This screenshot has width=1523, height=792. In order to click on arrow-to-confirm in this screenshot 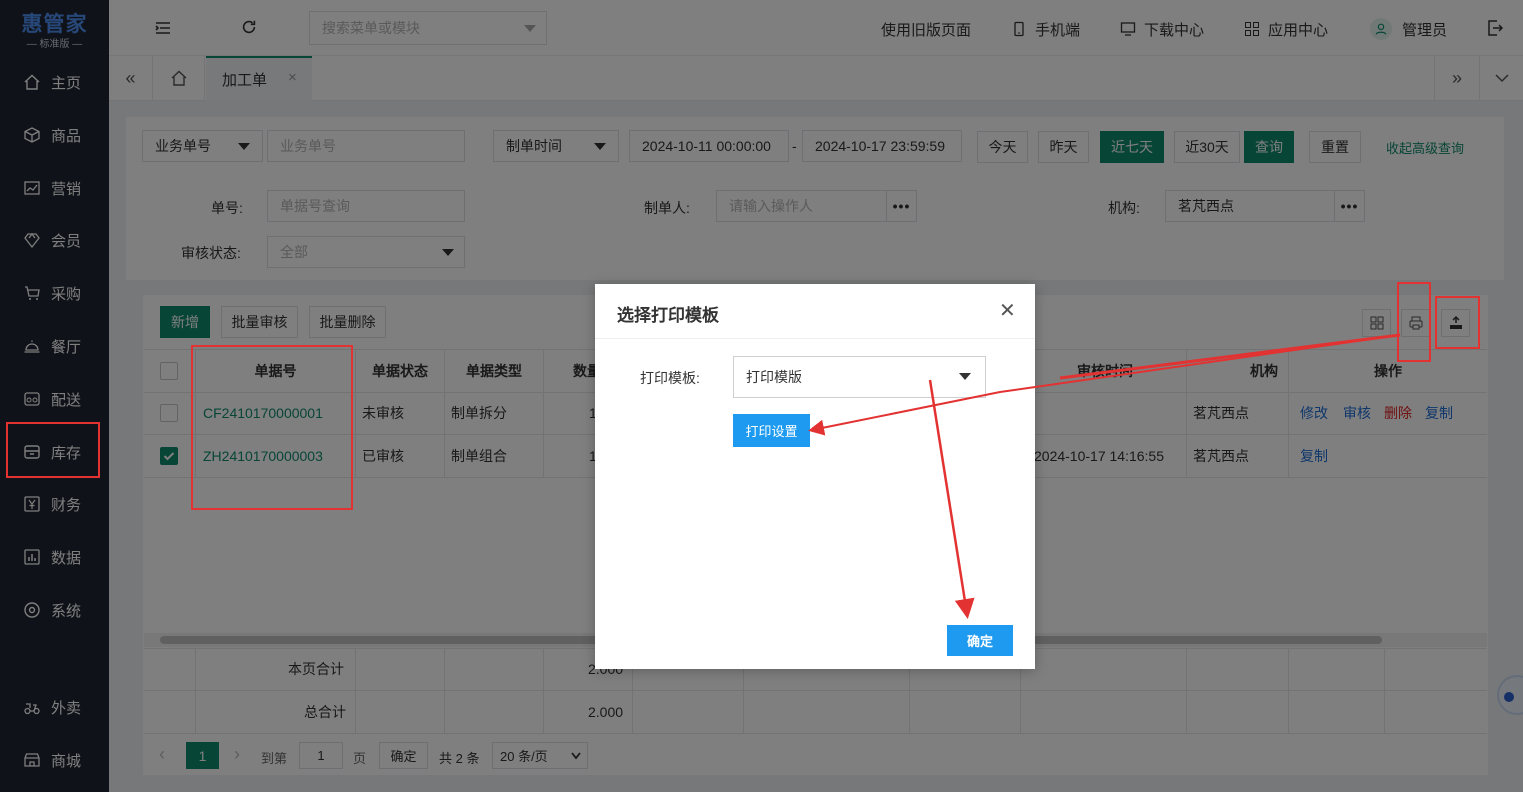, I will do `click(951, 499)`.